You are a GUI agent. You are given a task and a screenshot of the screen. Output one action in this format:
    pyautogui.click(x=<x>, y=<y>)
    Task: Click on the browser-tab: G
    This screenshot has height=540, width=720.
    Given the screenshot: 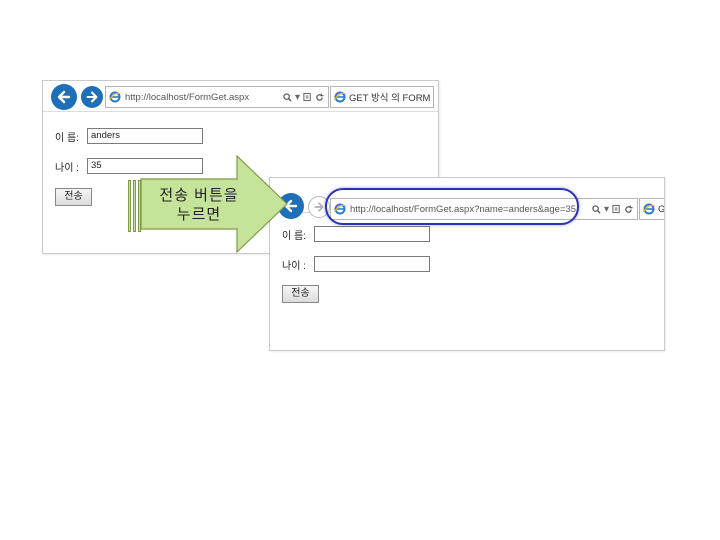 What is the action you would take?
    pyautogui.click(x=651, y=209)
    